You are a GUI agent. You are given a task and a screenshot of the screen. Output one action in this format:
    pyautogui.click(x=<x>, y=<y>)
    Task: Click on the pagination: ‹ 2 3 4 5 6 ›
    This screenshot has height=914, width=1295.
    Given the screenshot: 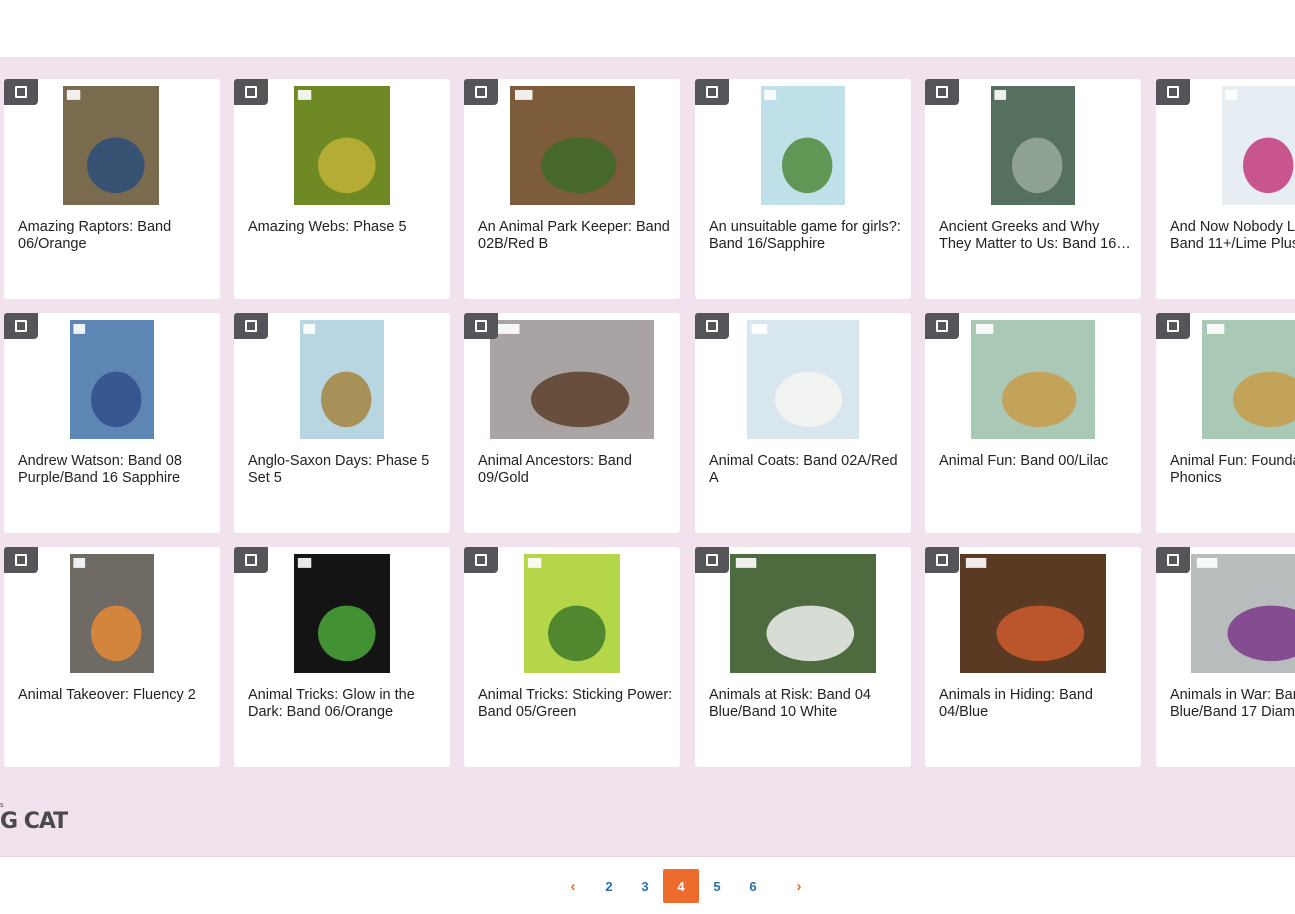 What is the action you would take?
    pyautogui.click(x=686, y=886)
    